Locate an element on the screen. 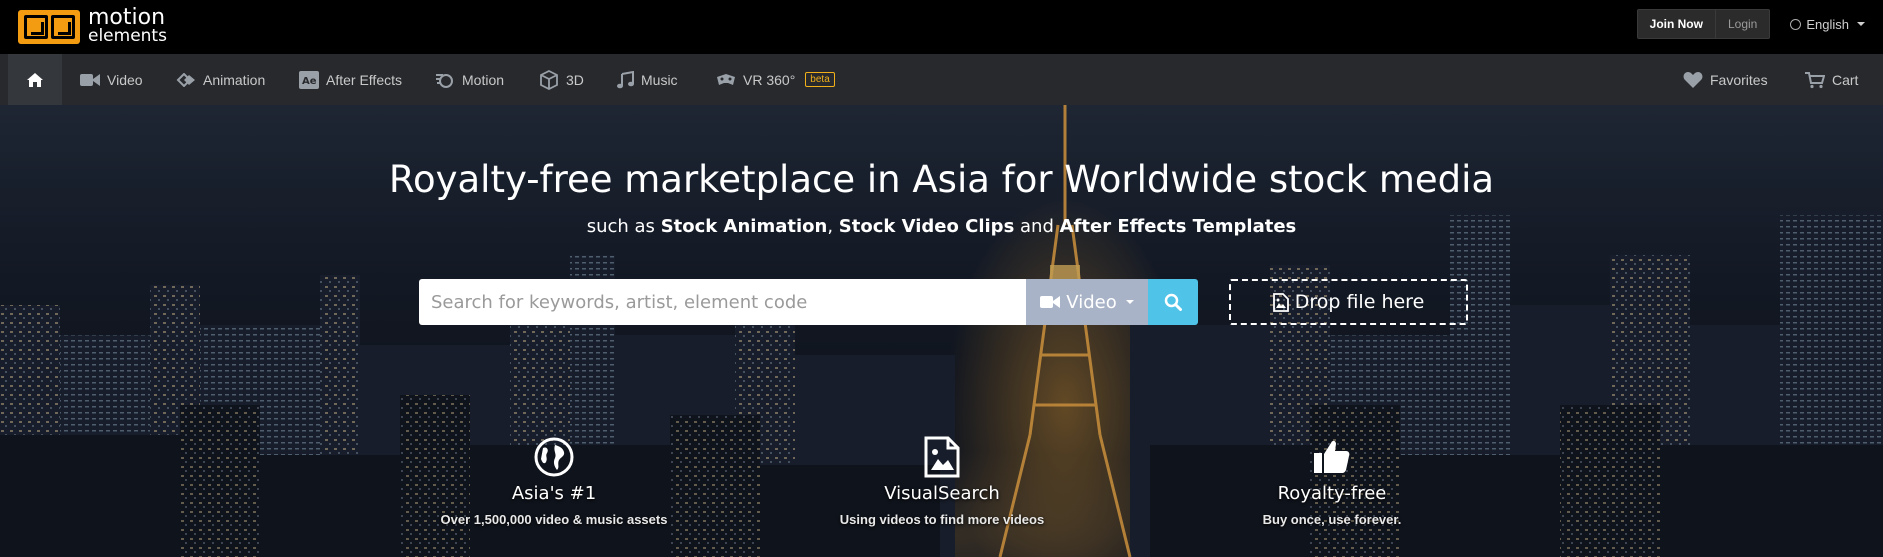  nav-item-label: After Effects is located at coordinates (364, 79).